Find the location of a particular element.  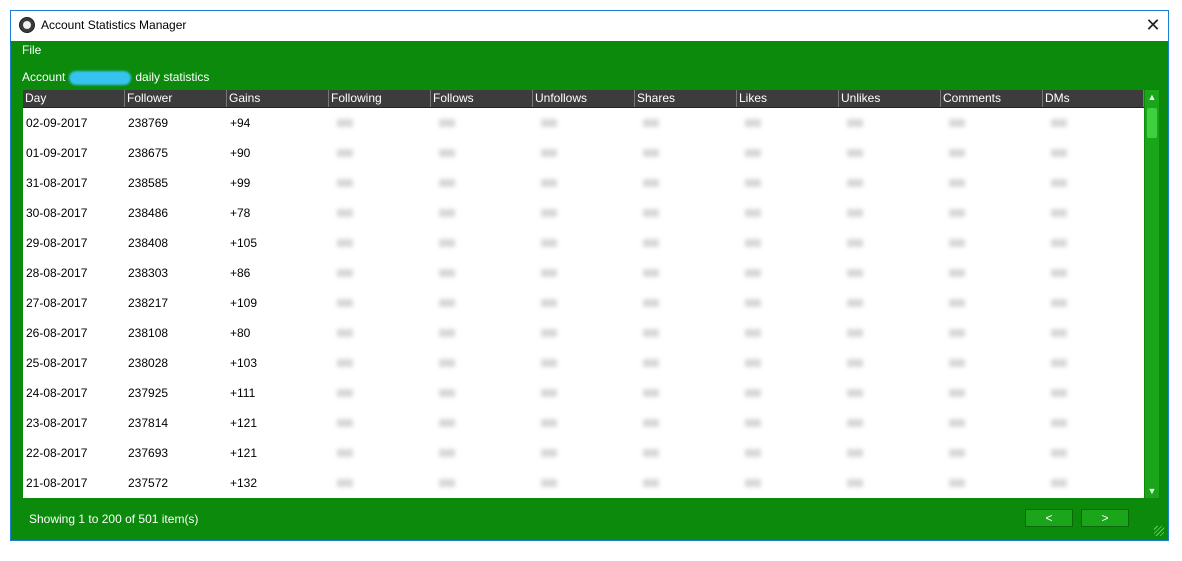

table-cell: 02-09-2017 is located at coordinates (57, 123).